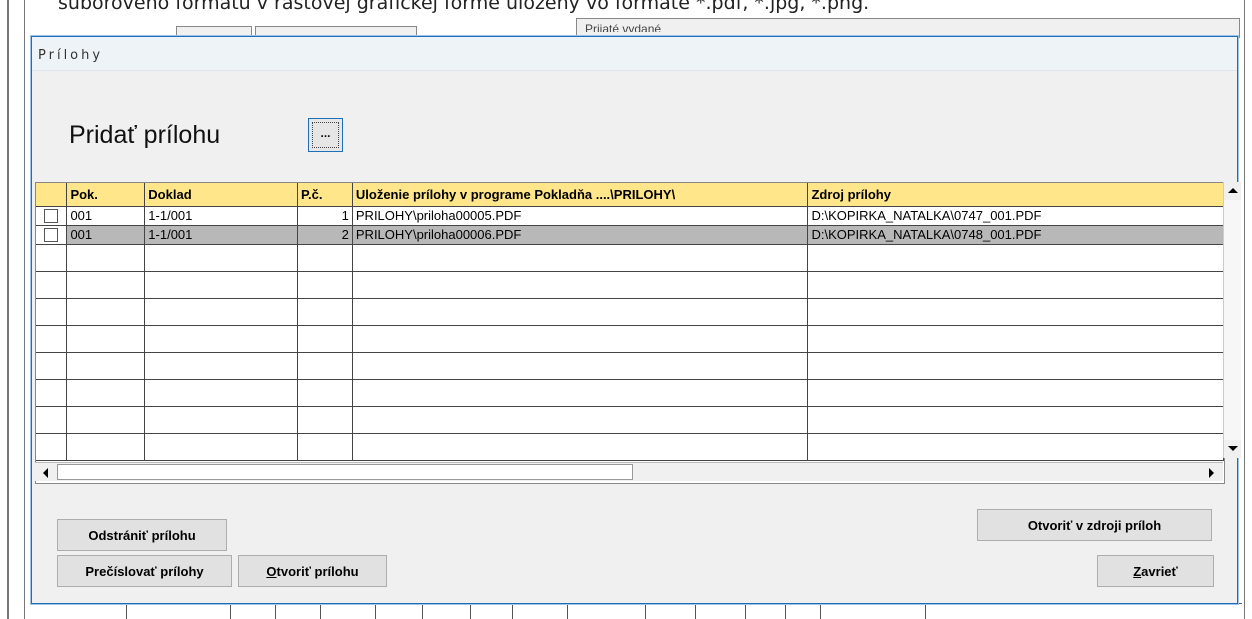 This screenshot has height=619, width=1252. I want to click on remove-attachment-label: Odstrániť prílohu, so click(142, 535).